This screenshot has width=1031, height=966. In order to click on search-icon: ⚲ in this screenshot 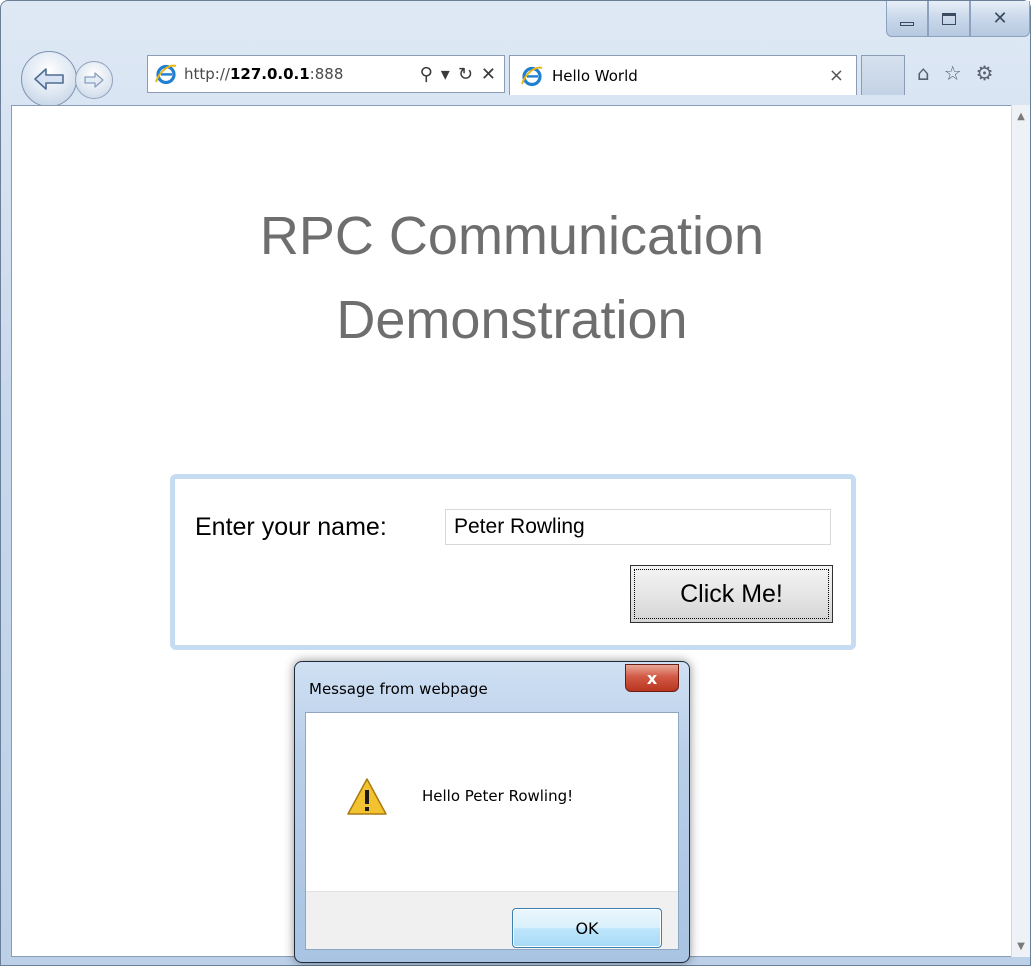, I will do `click(426, 74)`.